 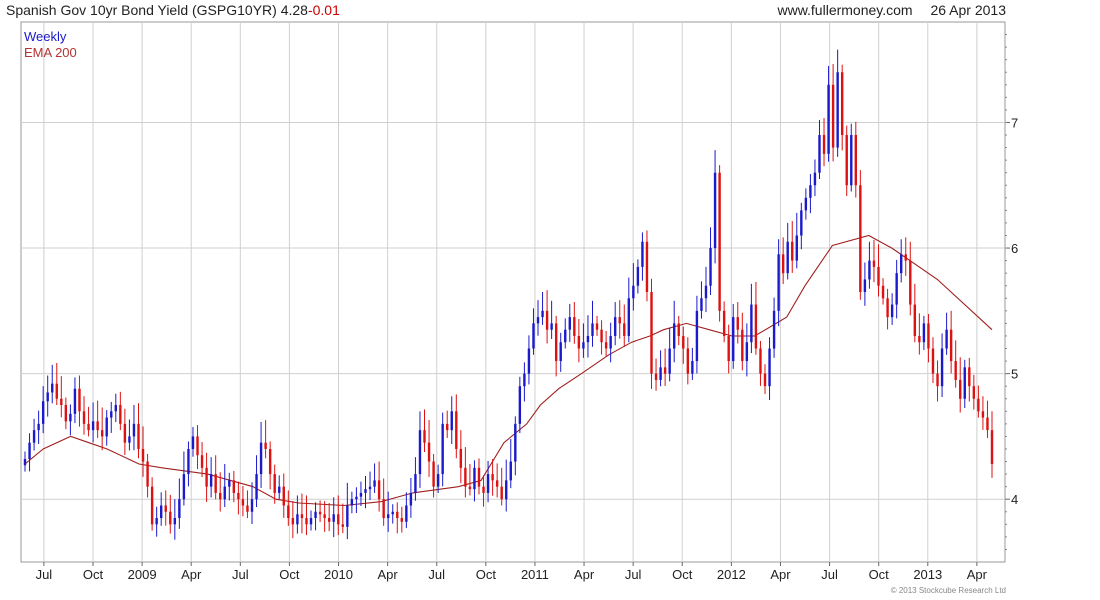 I want to click on x-tick-label: 2013, so click(x=927, y=574).